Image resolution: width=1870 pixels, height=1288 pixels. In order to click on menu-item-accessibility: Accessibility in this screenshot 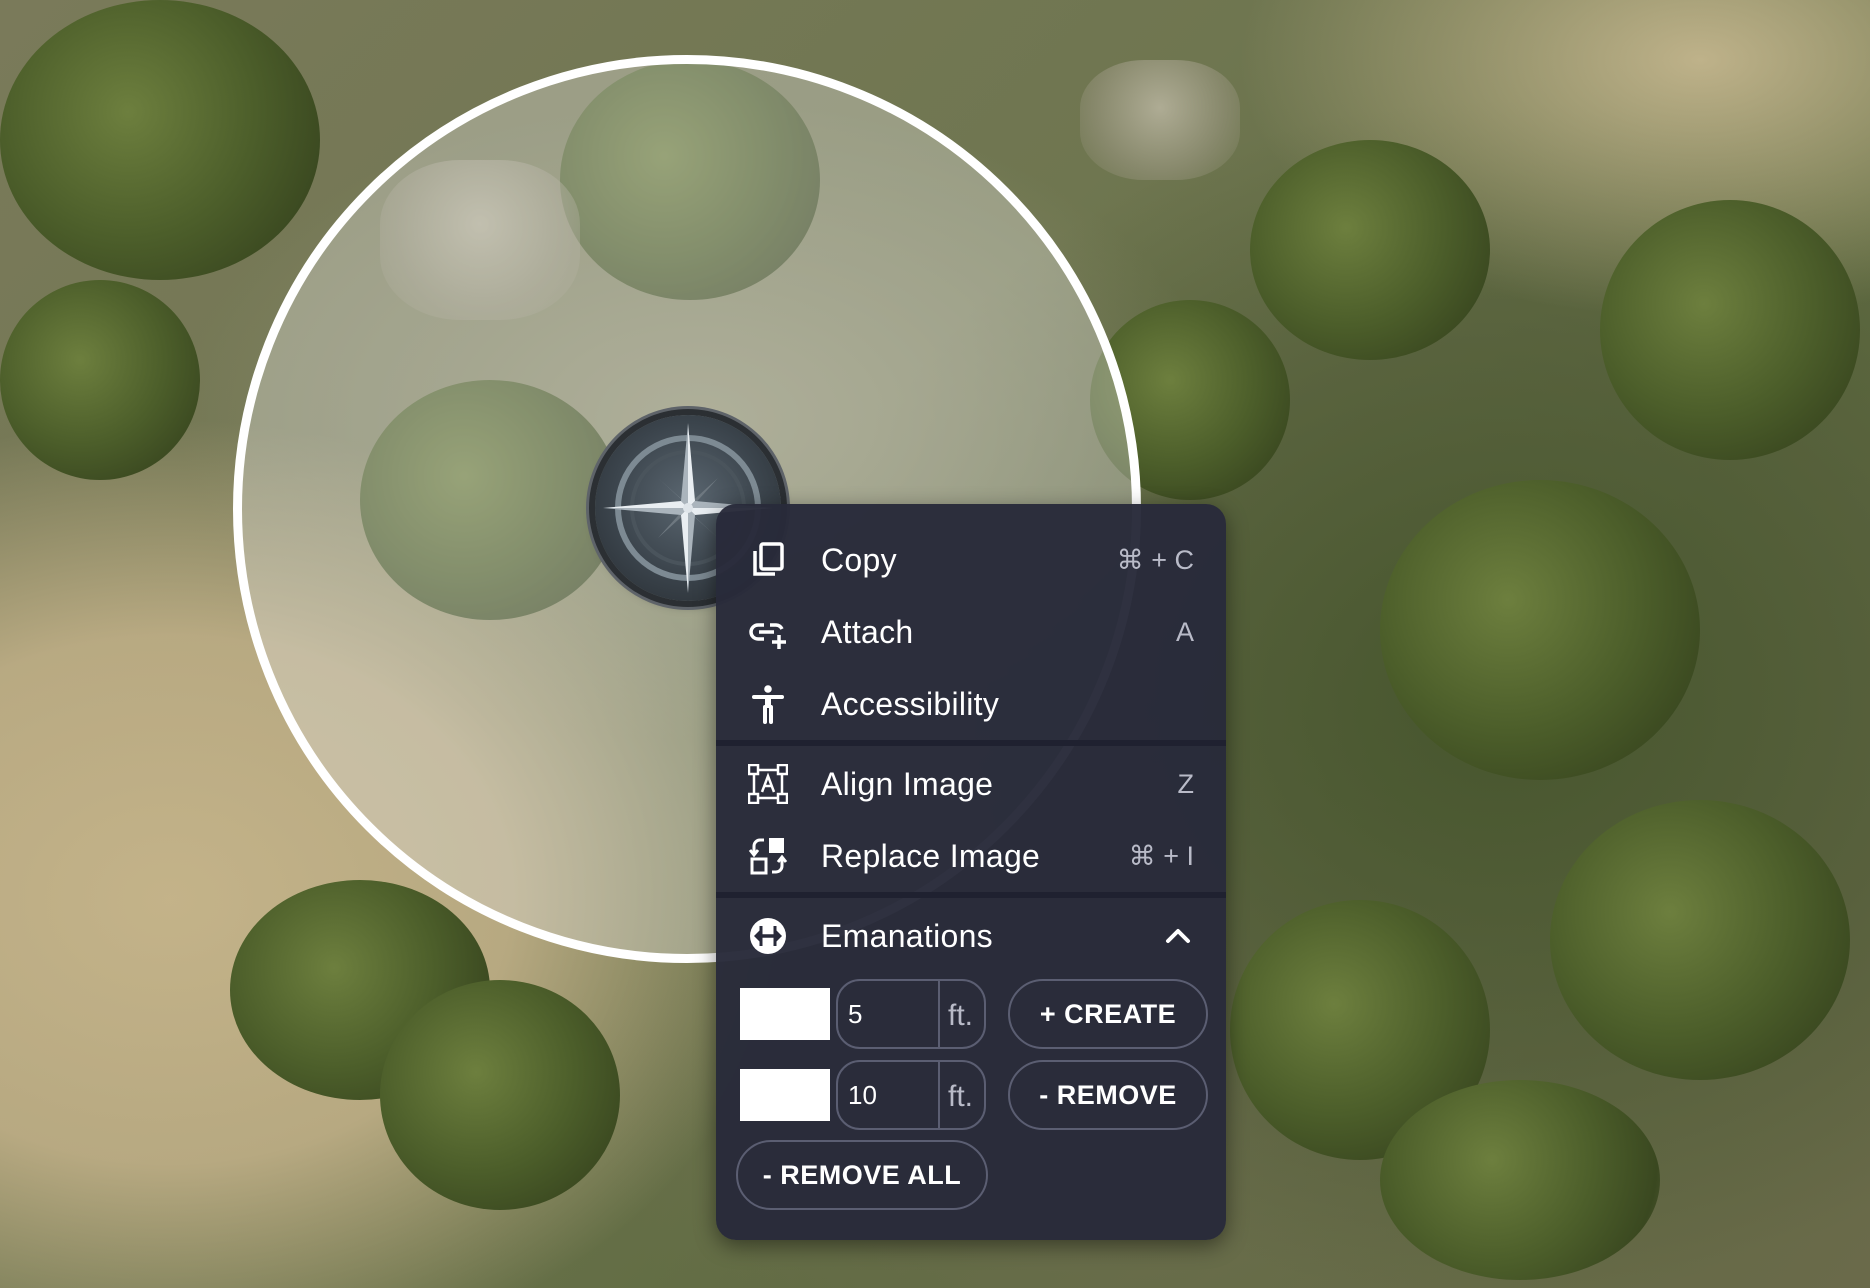, I will do `click(971, 704)`.